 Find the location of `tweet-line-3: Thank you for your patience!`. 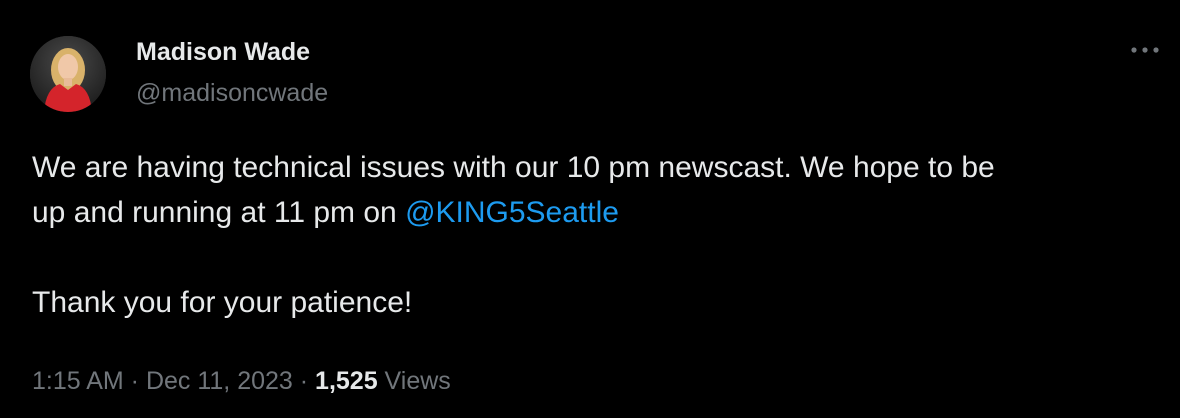

tweet-line-3: Thank you for your patience! is located at coordinates (222, 302).